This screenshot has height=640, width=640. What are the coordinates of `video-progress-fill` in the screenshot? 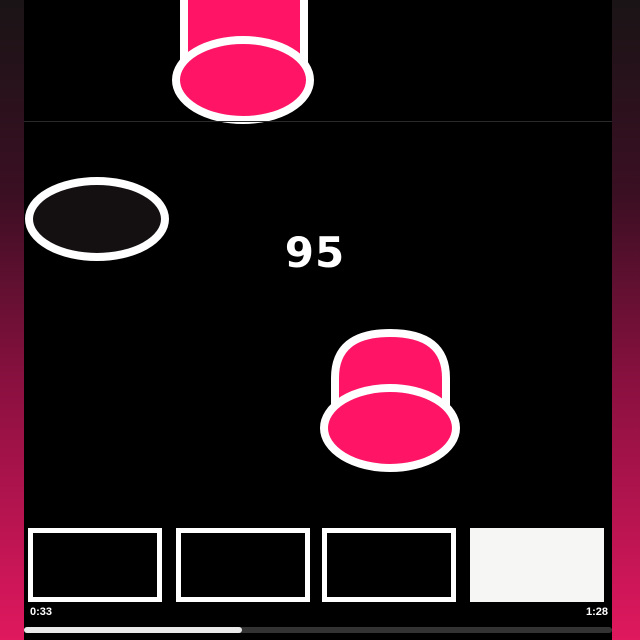 It's located at (133, 630).